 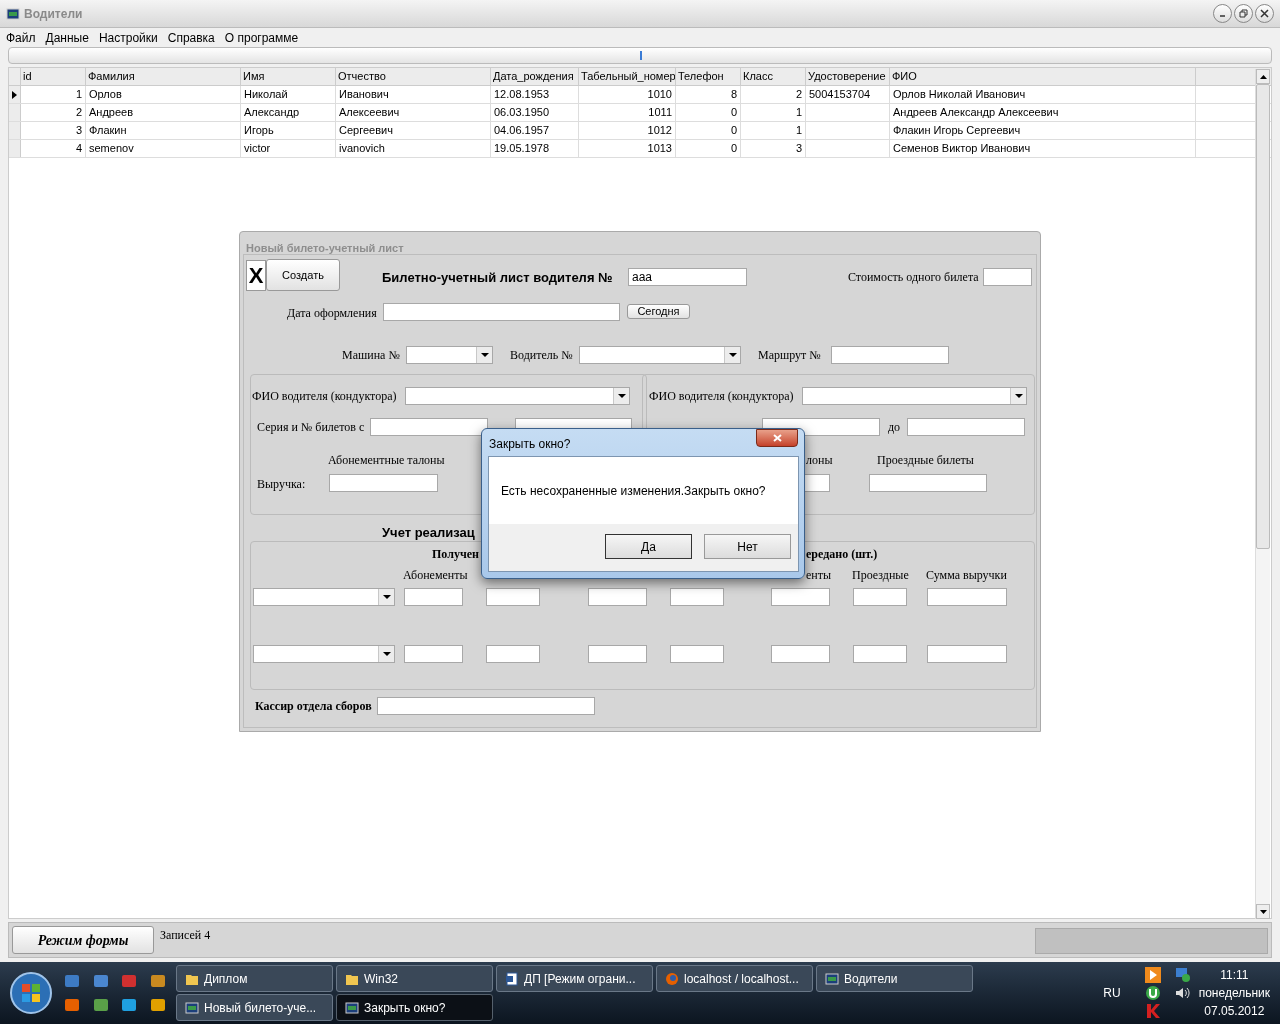 What do you see at coordinates (15, 94) in the screenshot?
I see `row-indicator` at bounding box center [15, 94].